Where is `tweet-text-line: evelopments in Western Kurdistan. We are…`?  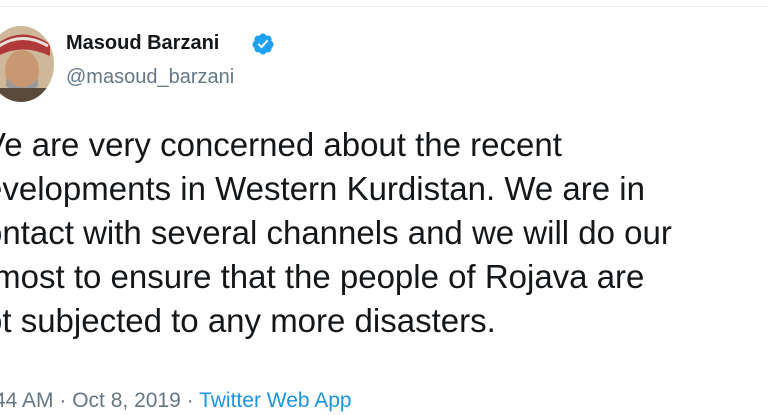
tweet-text-line: evelopments in Western Kurdistan. We are… is located at coordinates (322, 188).